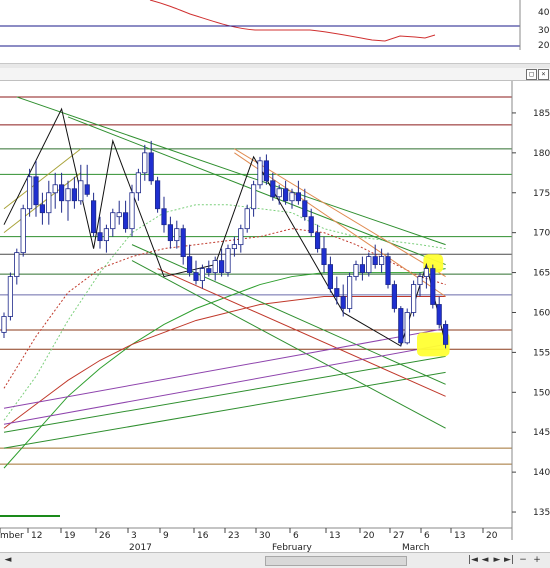 Image resolution: width=550 pixels, height=568 pixels. I want to click on price-axis-label: 155, so click(541, 353).